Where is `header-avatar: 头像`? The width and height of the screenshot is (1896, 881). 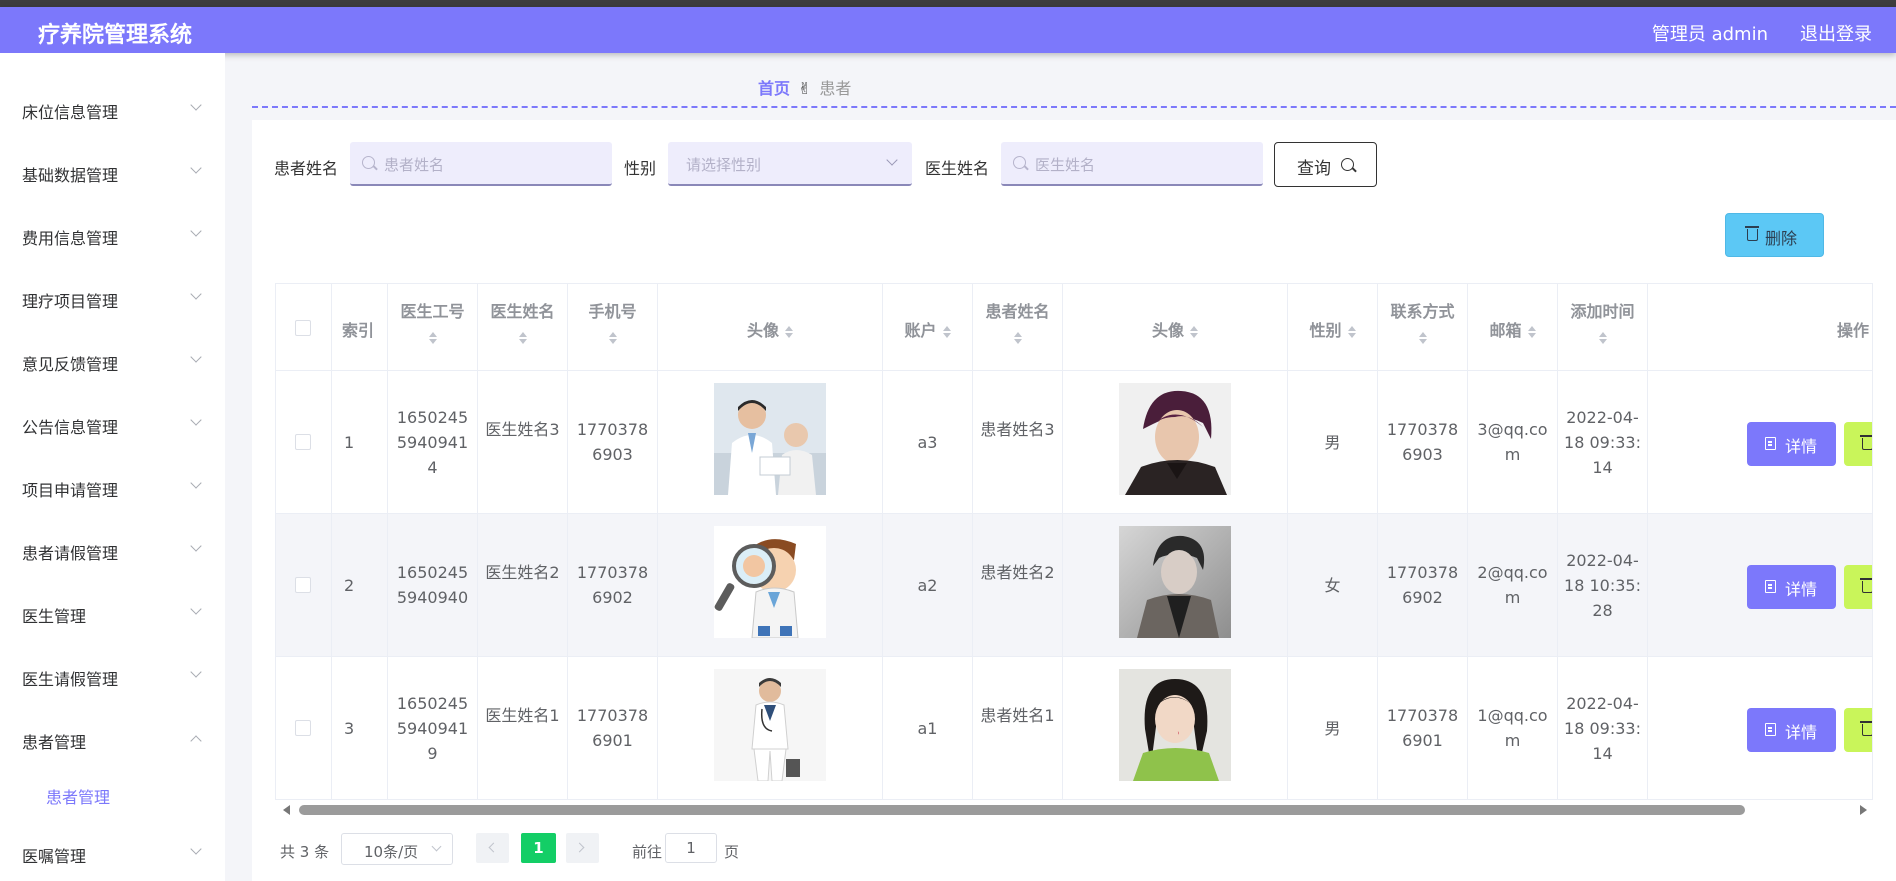 header-avatar: 头像 is located at coordinates (770, 327).